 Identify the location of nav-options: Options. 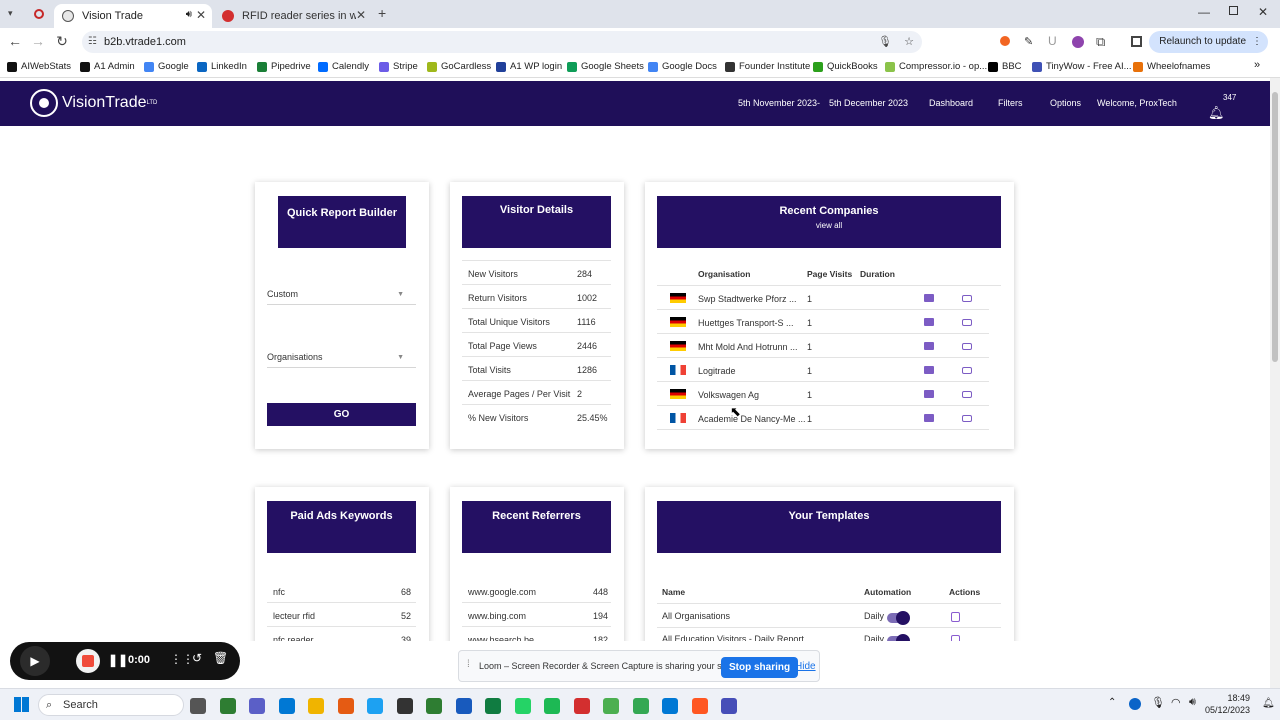
(1065, 103).